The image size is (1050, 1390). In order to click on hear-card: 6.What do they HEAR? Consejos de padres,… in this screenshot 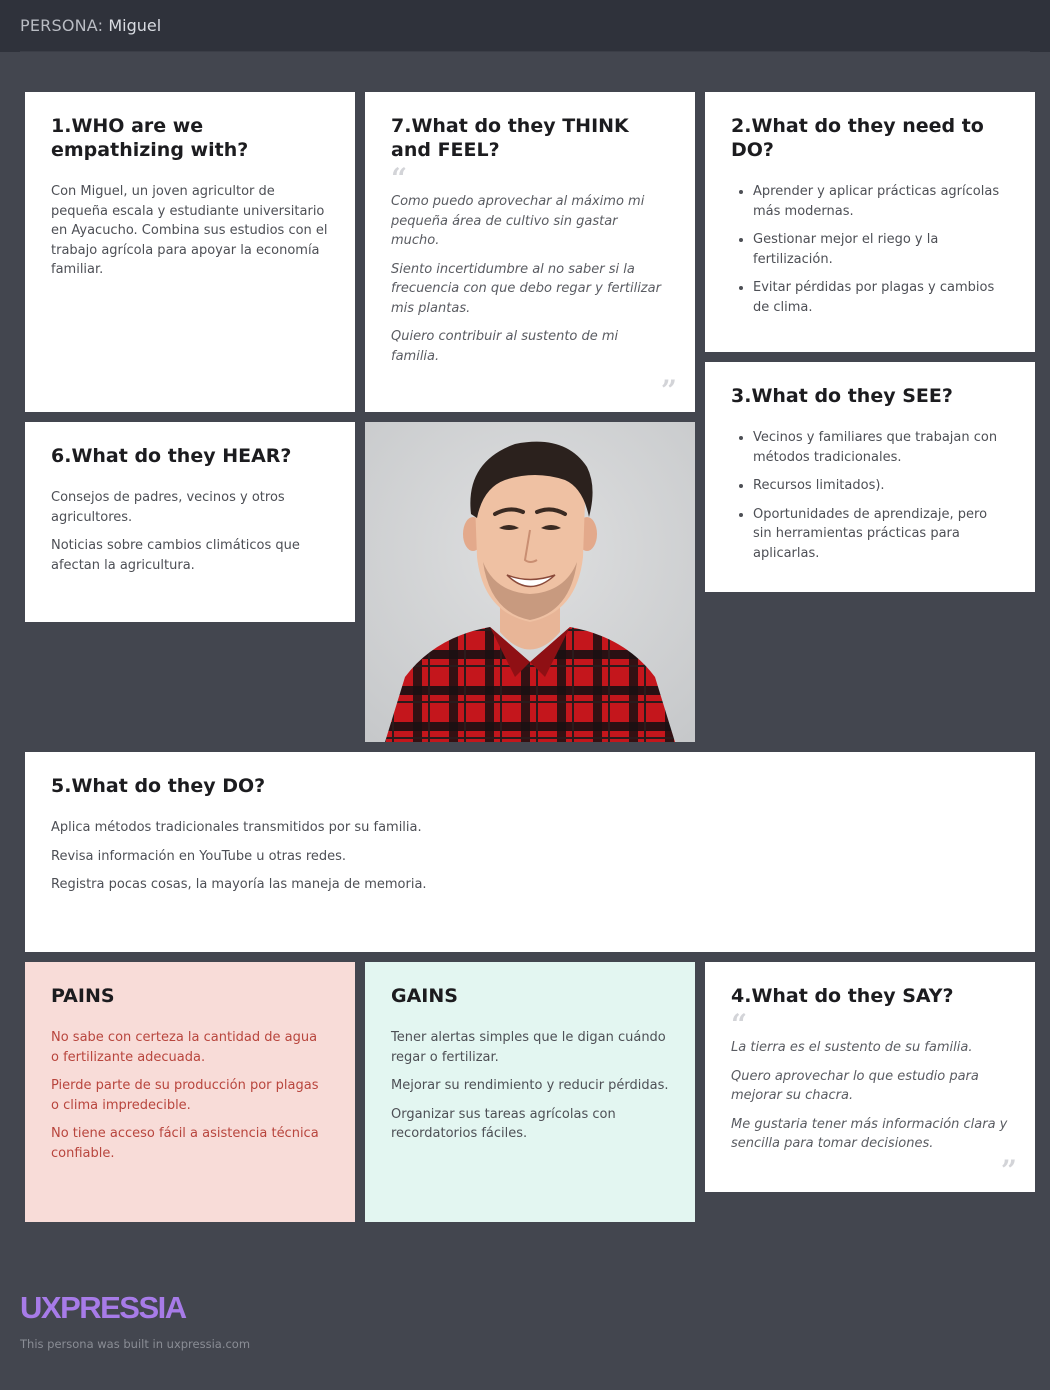, I will do `click(190, 522)`.